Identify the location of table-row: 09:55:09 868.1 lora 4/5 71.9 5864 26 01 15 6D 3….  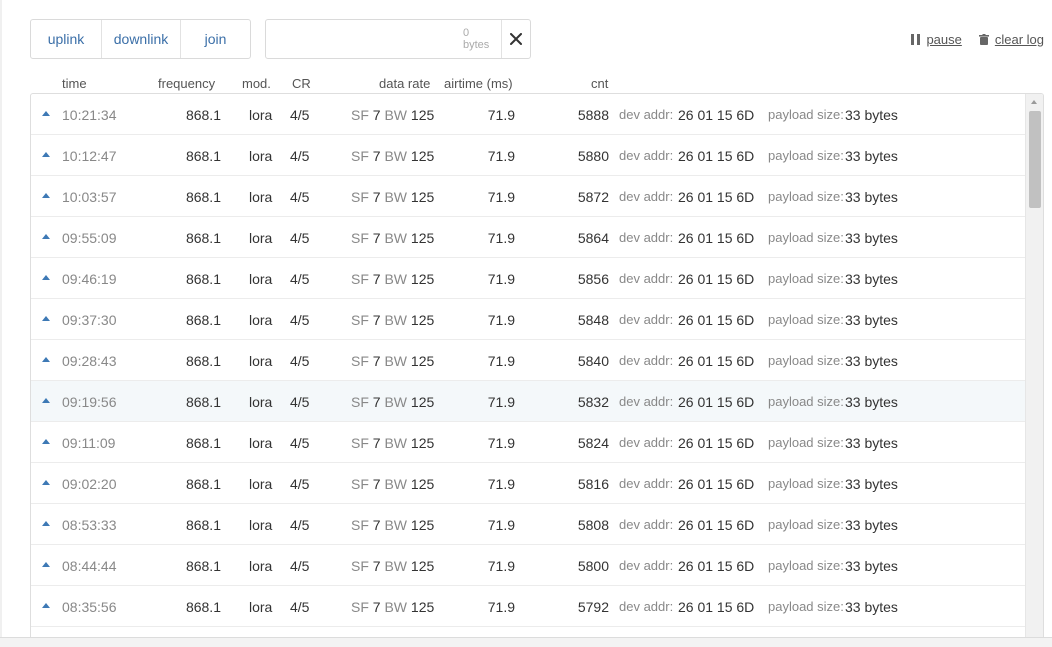
(528, 237).